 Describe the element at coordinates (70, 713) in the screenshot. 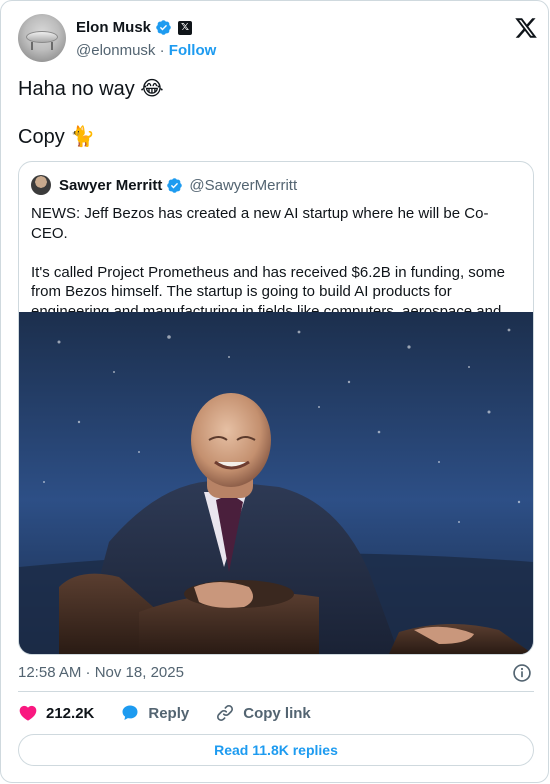

I see `like-count: 212.2K` at that location.